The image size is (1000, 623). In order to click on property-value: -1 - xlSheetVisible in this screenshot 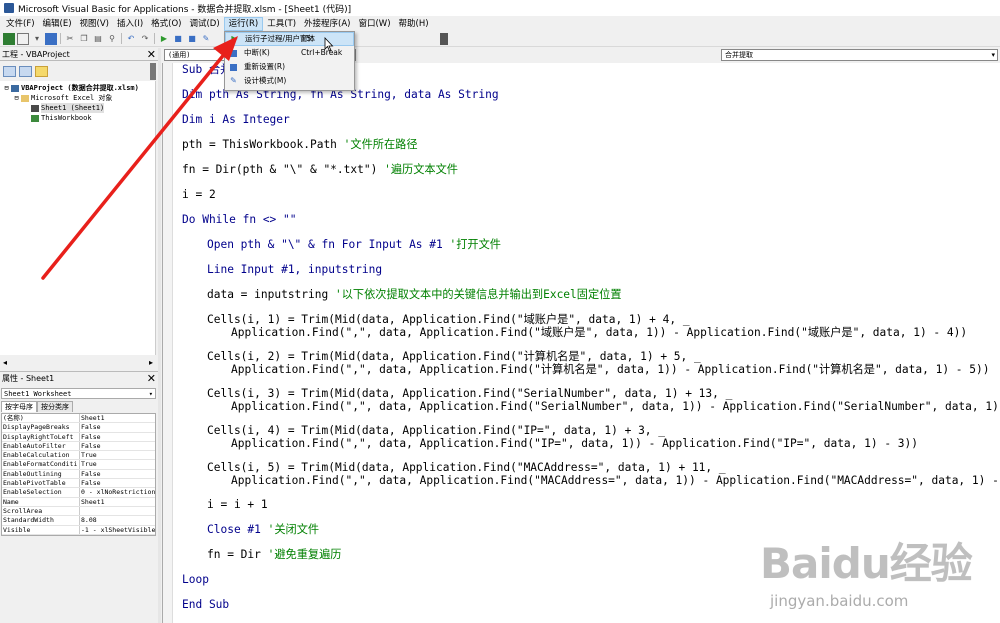, I will do `click(117, 530)`.